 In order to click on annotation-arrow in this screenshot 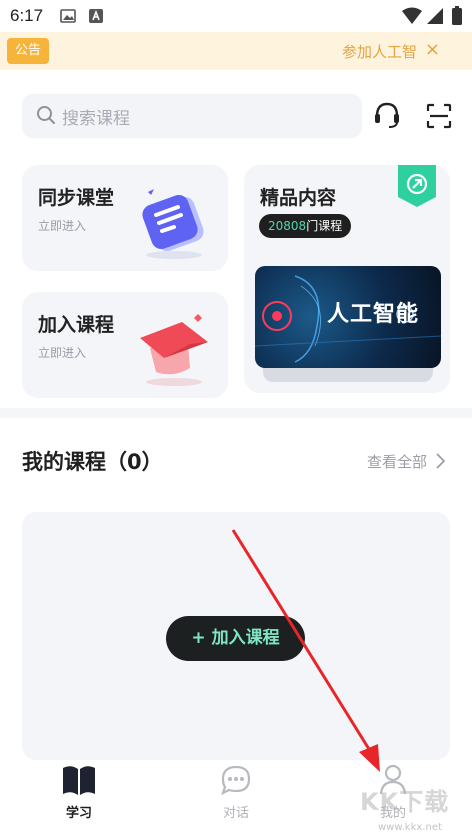, I will do `click(305, 650)`.